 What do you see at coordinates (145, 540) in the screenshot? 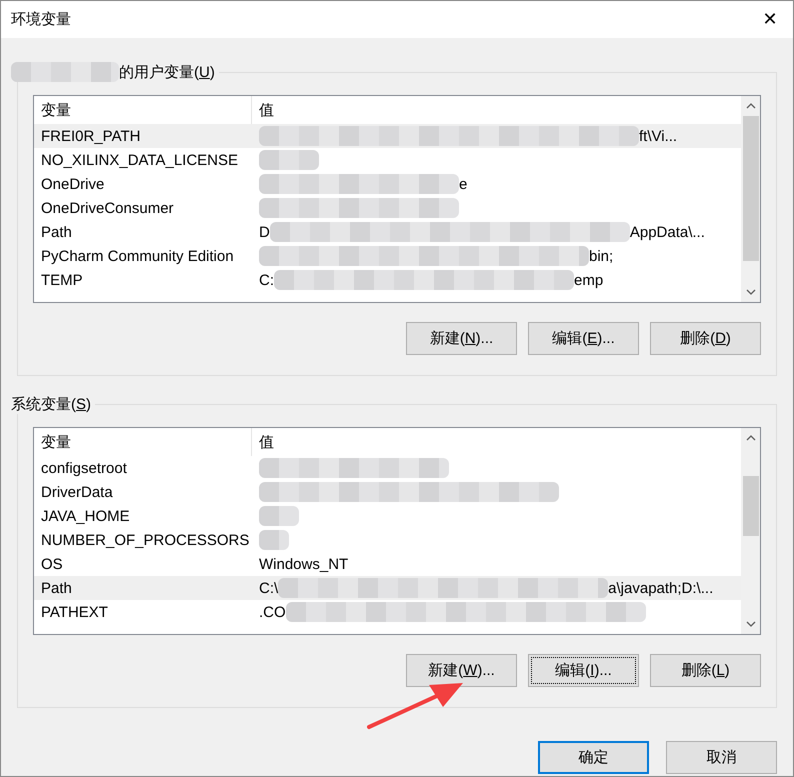
I see `variable-name: NUMBER_OF_PROCESSORS` at bounding box center [145, 540].